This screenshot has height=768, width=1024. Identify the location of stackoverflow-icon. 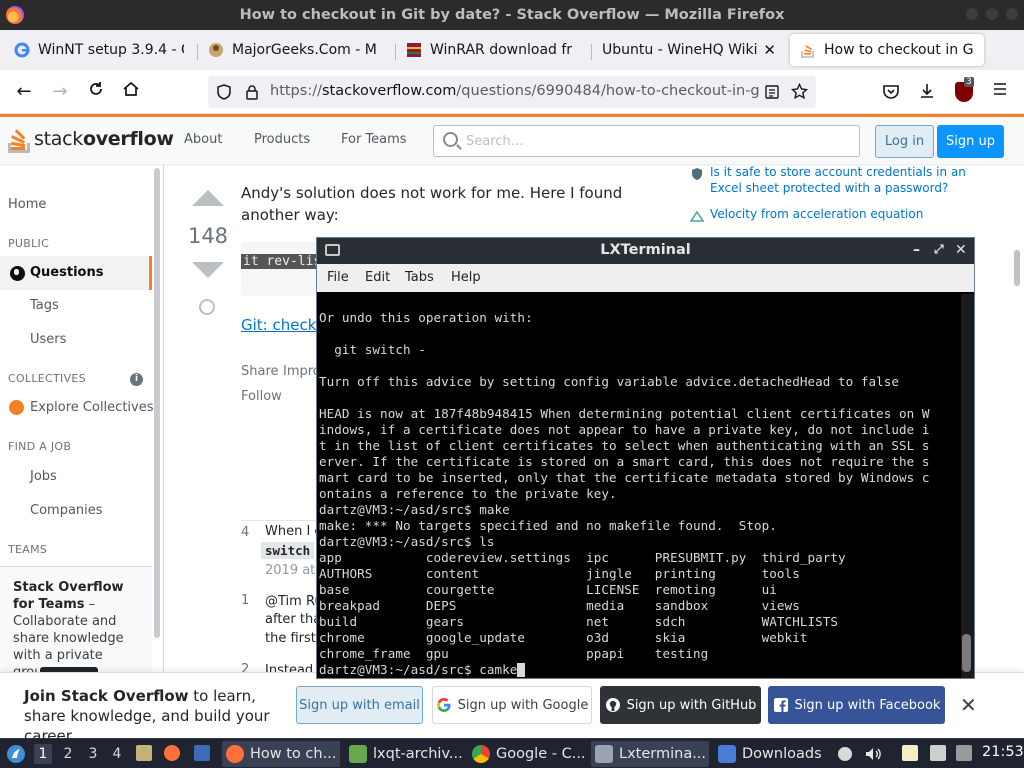
(807, 51).